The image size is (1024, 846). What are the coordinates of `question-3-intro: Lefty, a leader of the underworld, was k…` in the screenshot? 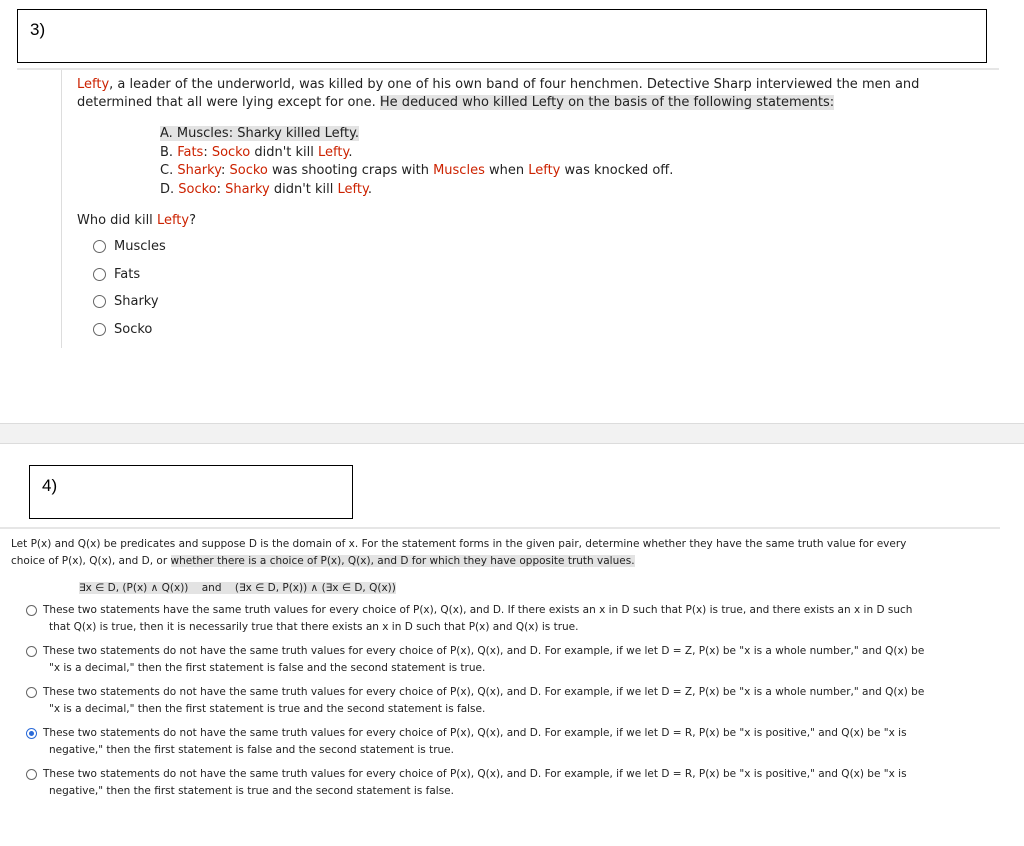 It's located at (527, 94).